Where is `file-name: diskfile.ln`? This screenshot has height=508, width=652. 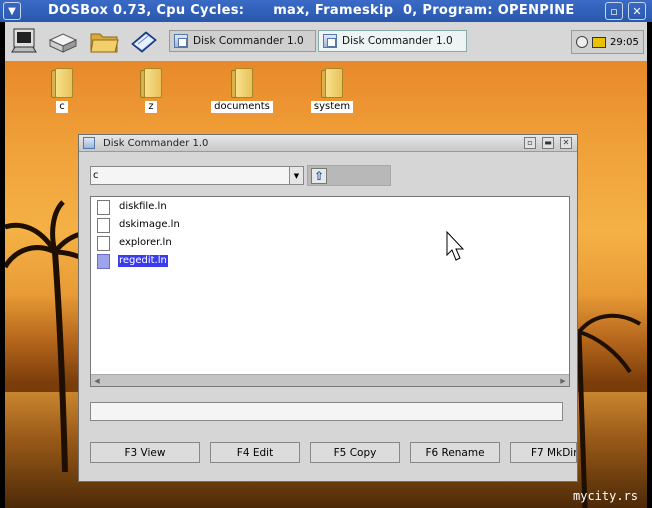 file-name: diskfile.ln is located at coordinates (143, 206).